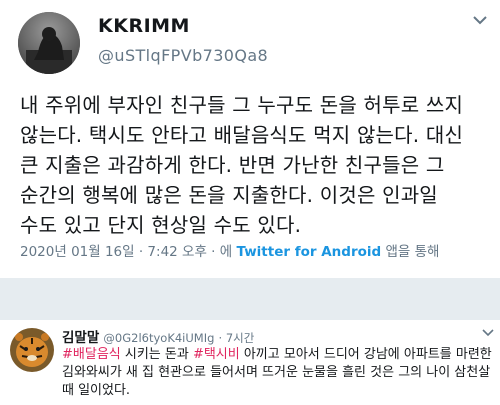 This screenshot has height=405, width=500. What do you see at coordinates (183, 55) in the screenshot?
I see `user-handle: @uSTlqFPVb730Qa8` at bounding box center [183, 55].